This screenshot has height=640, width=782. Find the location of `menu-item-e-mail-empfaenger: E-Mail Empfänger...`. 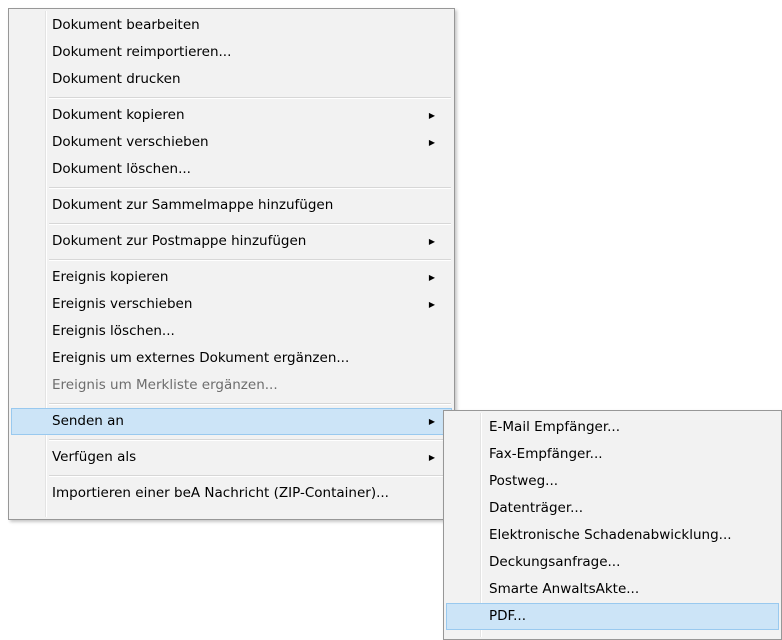

menu-item-e-mail-empfaenger: E-Mail Empfänger... is located at coordinates (612, 427).